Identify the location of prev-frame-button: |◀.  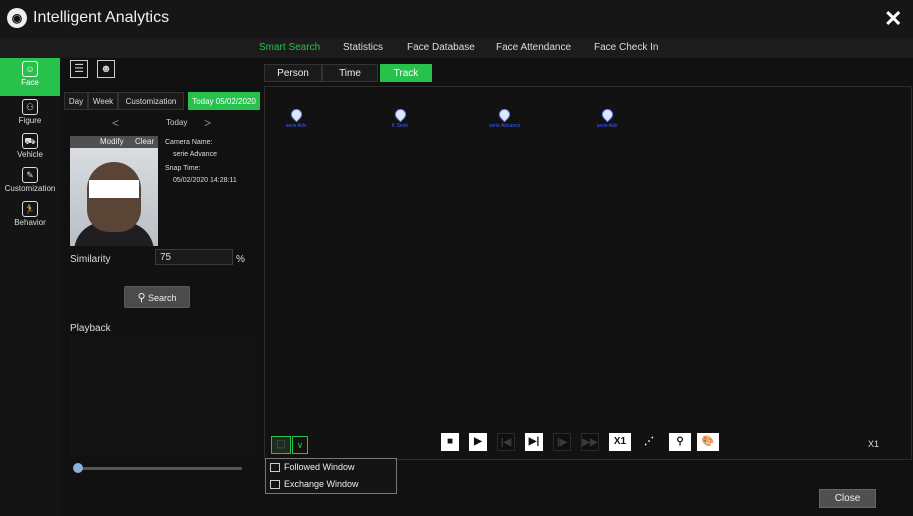
(506, 442).